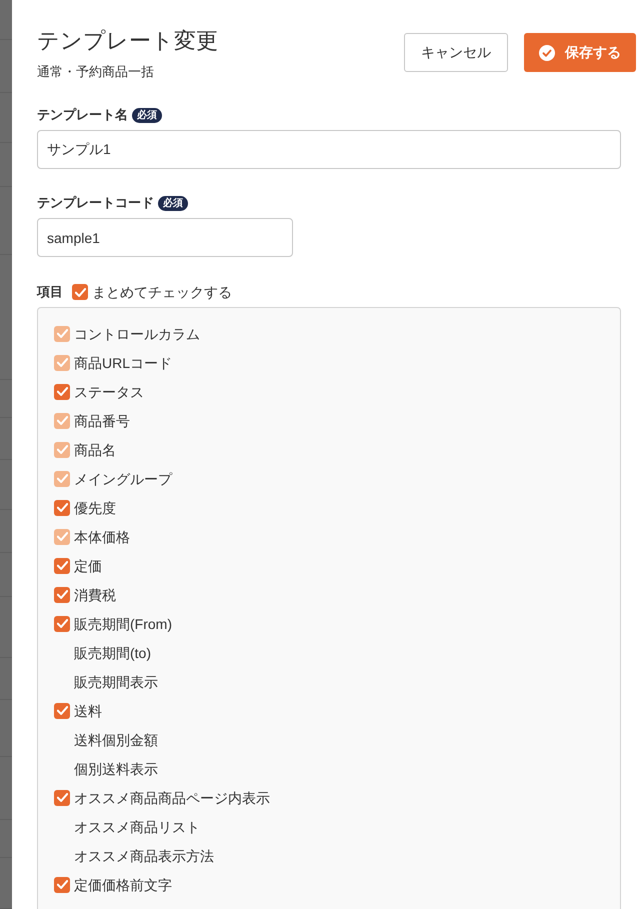  Describe the element at coordinates (88, 710) in the screenshot. I see `column-option-label: 送料` at that location.